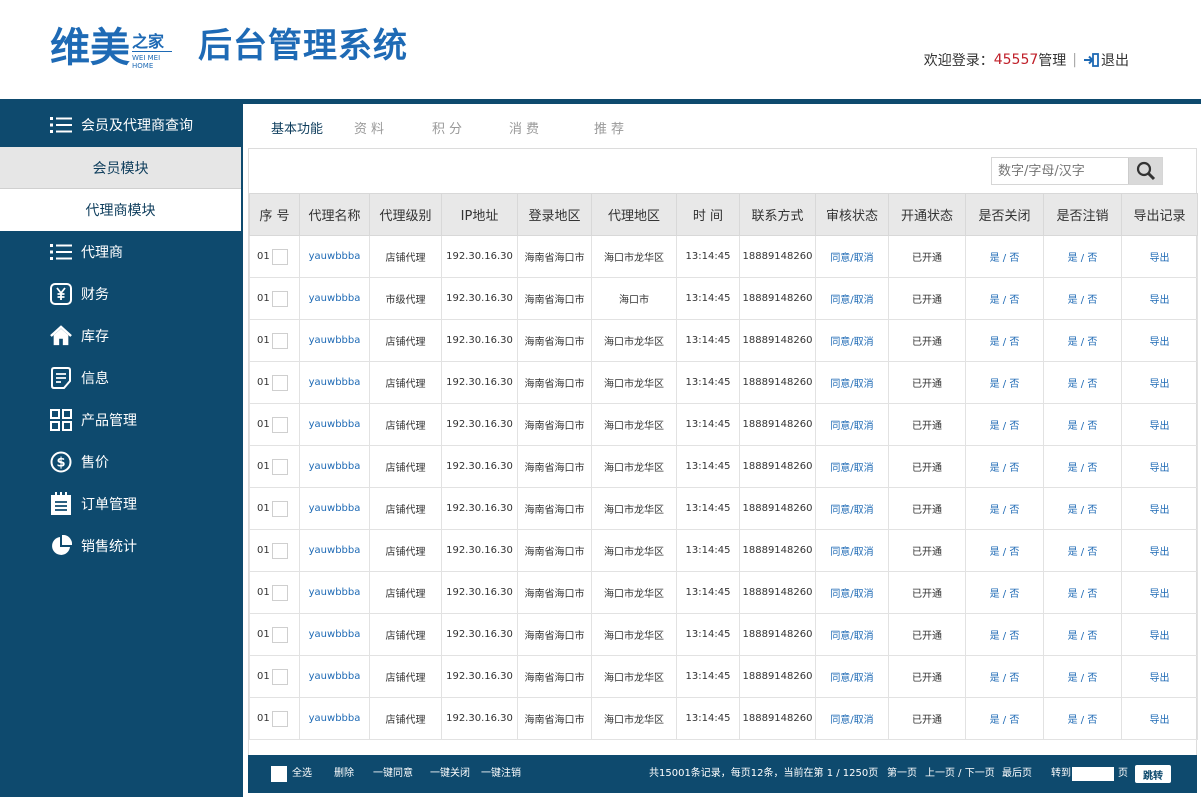 The image size is (1201, 797). What do you see at coordinates (611, 127) in the screenshot?
I see `tab-recommend: 推荐` at bounding box center [611, 127].